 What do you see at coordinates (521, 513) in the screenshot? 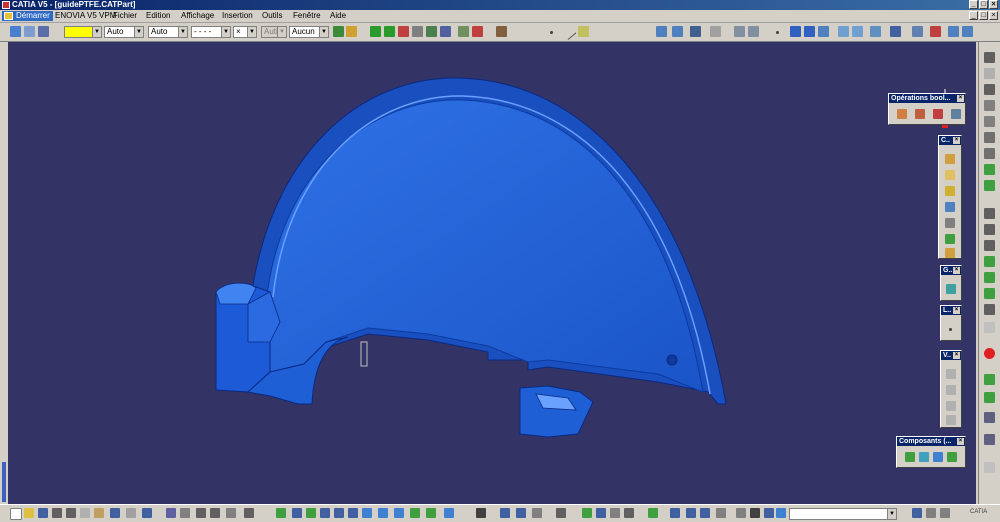
I see `measure-item-icon` at bounding box center [521, 513].